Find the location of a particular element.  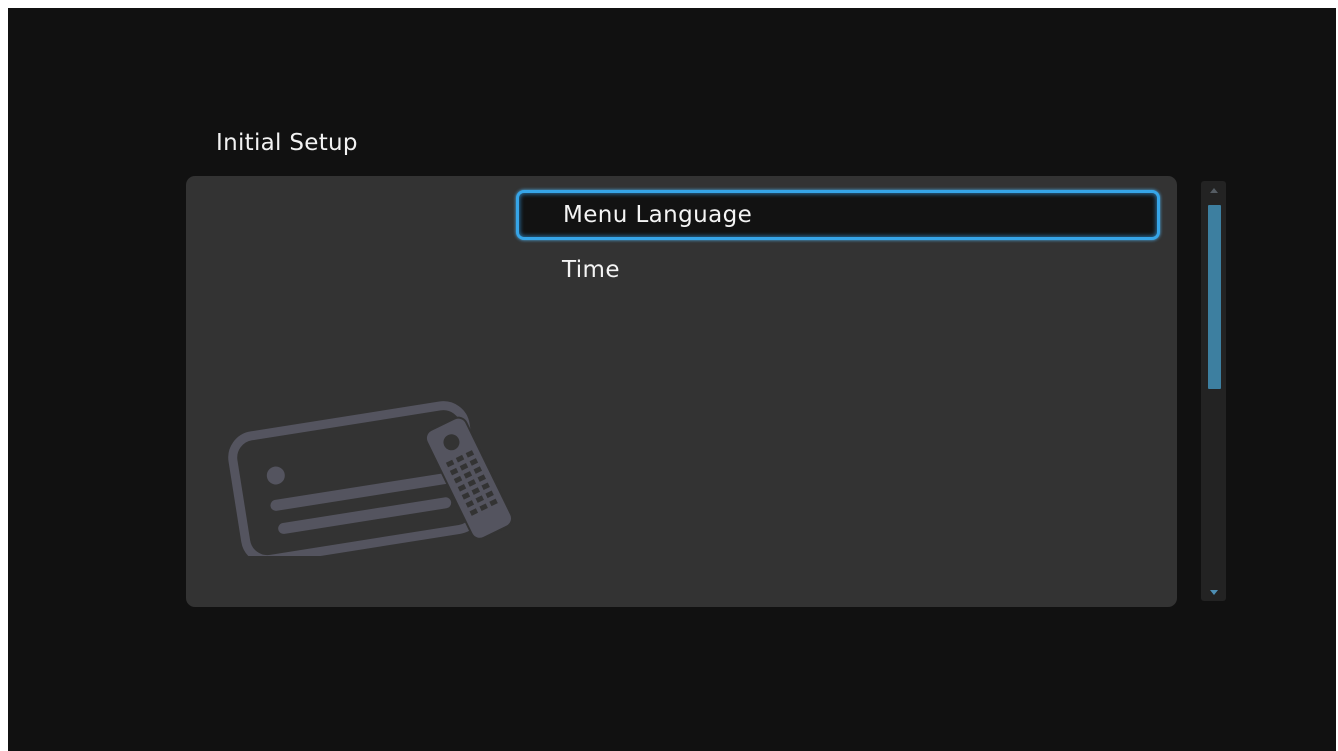

tv-remote-icon is located at coordinates (371, 478).